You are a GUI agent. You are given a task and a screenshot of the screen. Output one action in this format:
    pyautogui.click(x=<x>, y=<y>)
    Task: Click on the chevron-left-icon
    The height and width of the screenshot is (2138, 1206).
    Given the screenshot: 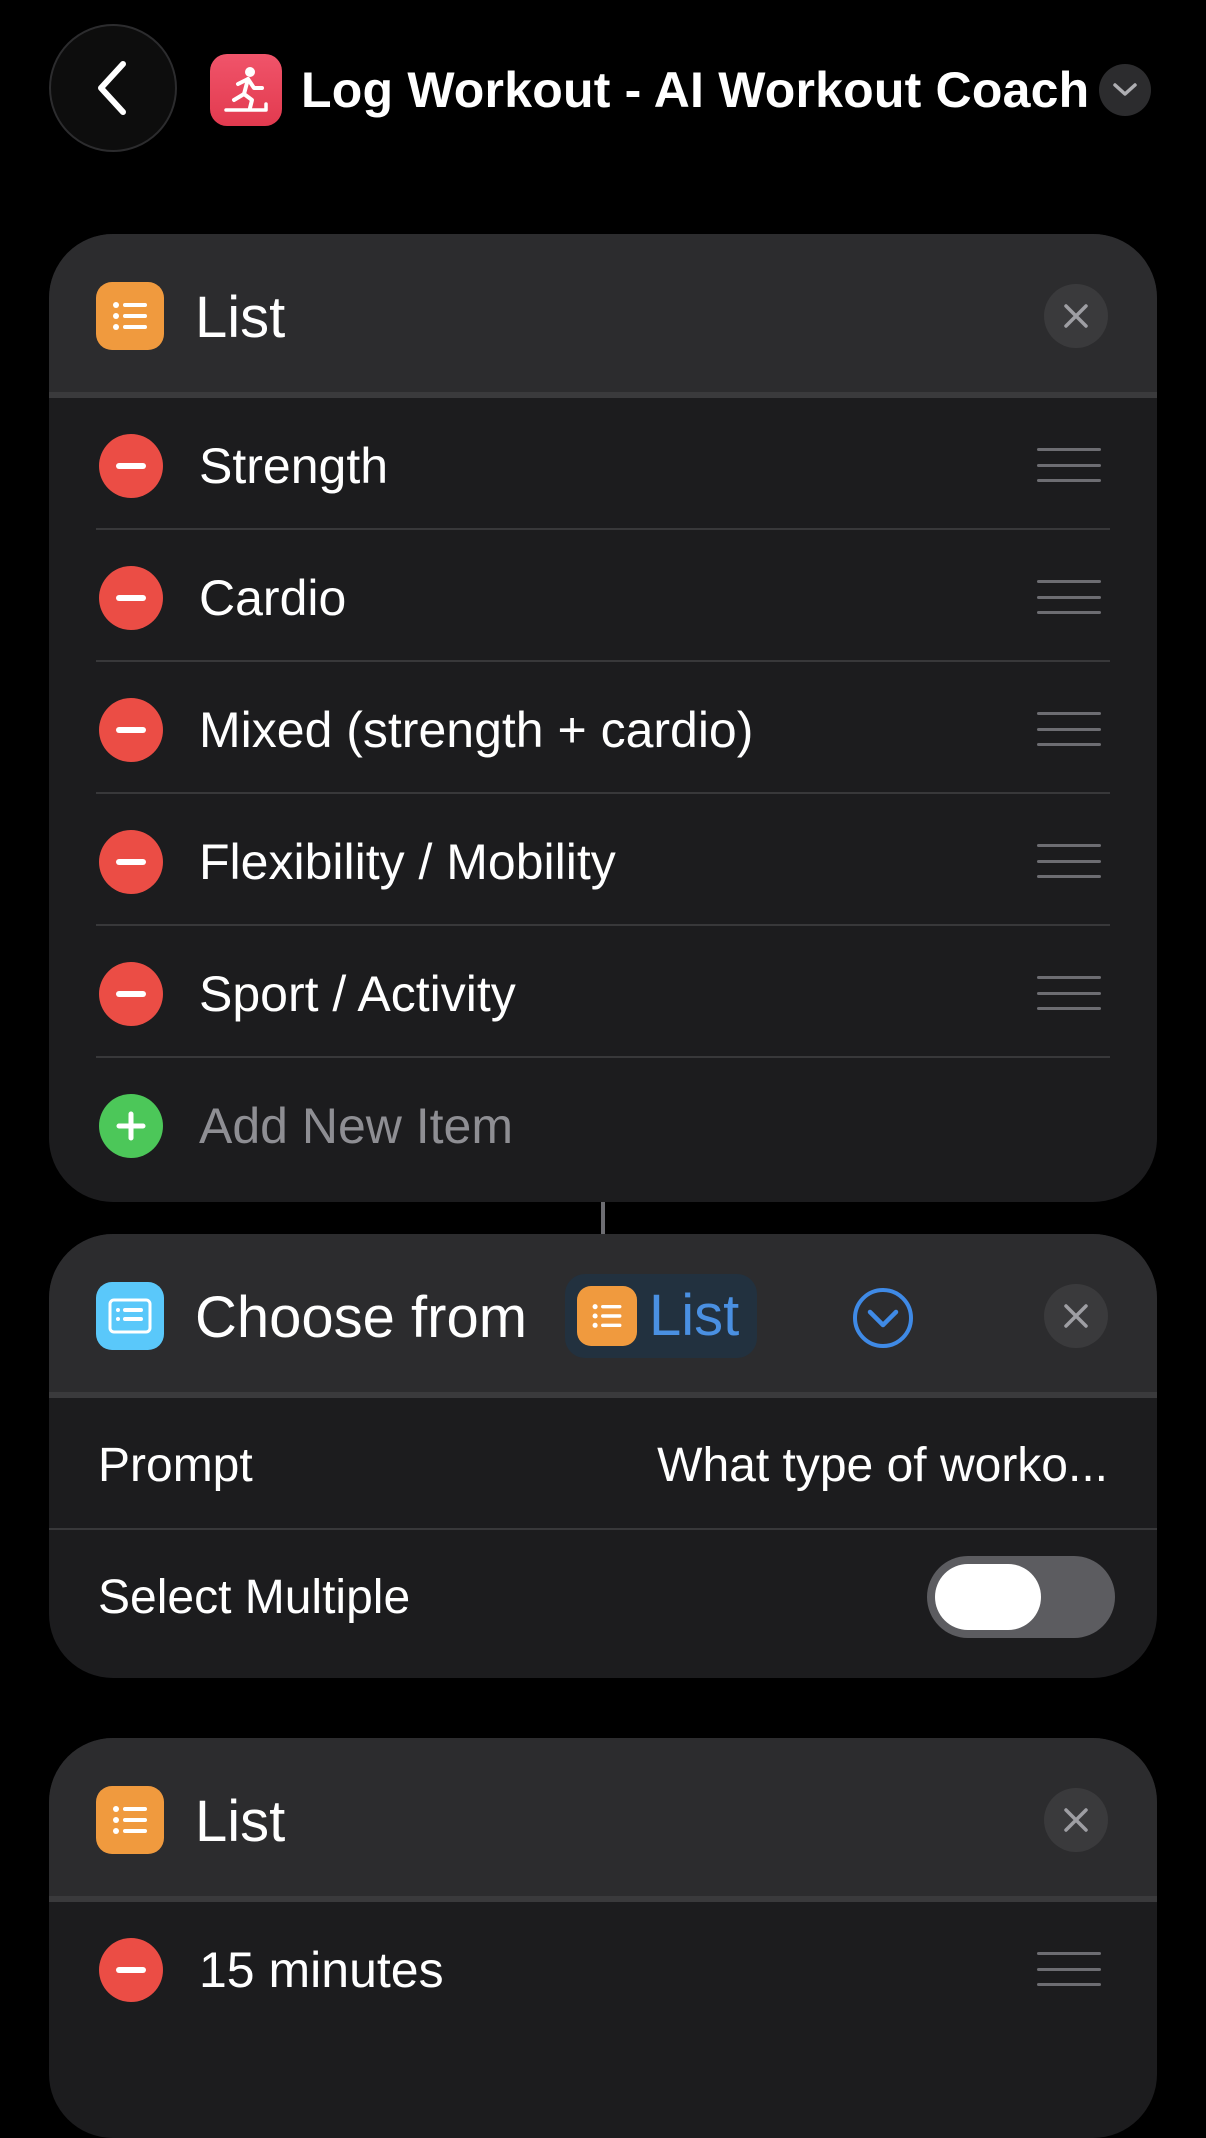 What is the action you would take?
    pyautogui.click(x=112, y=88)
    